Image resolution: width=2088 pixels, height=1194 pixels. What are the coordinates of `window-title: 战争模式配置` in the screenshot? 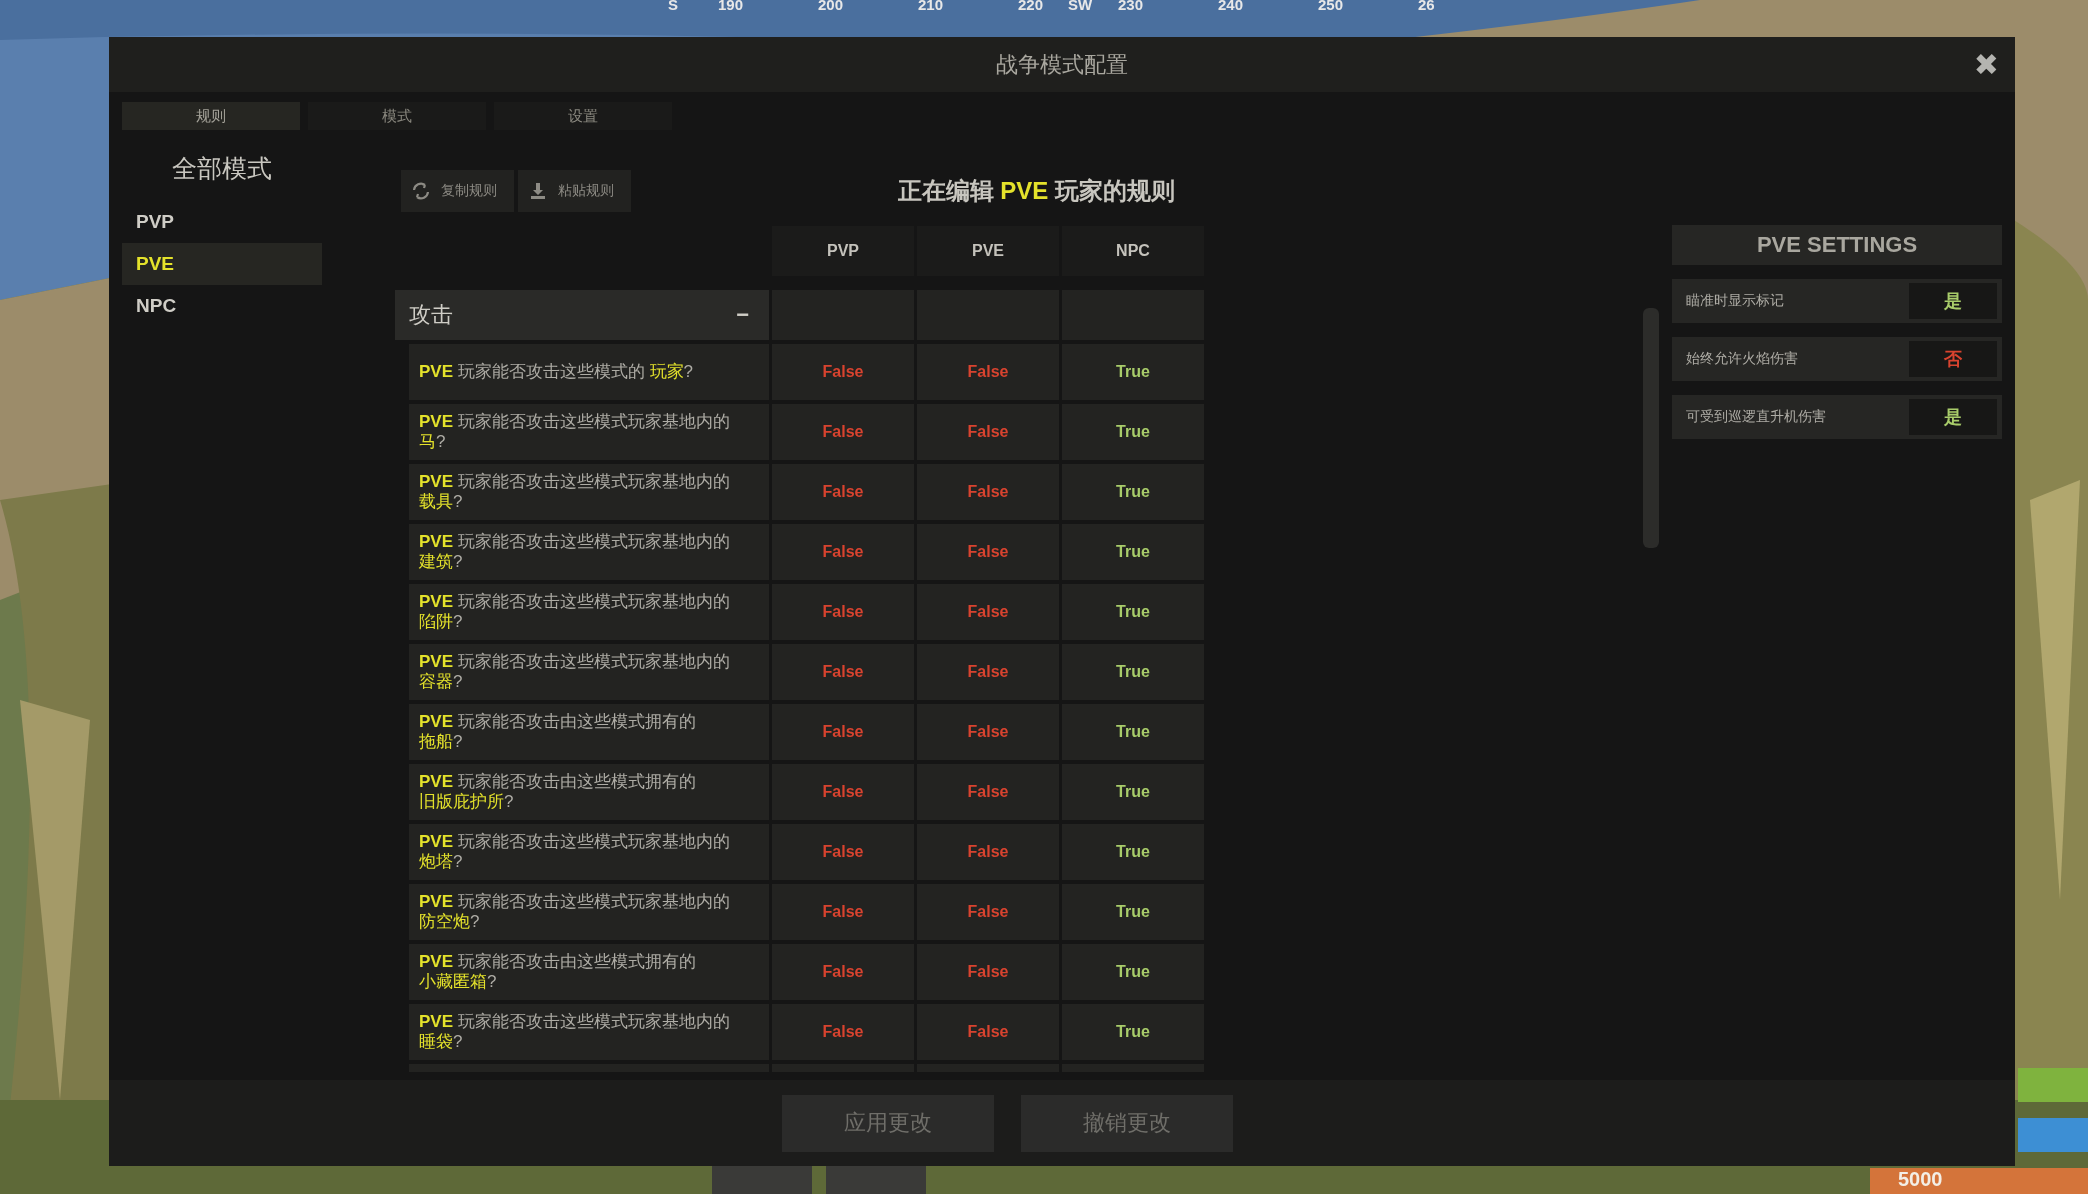 It's located at (1062, 64).